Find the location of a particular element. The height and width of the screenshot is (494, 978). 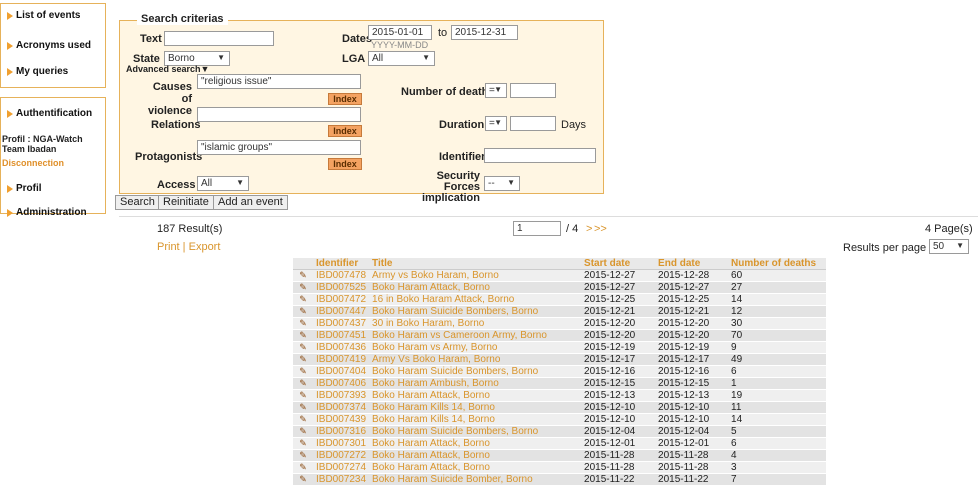

protagonists-input: "islamic groups" is located at coordinates (279, 147).